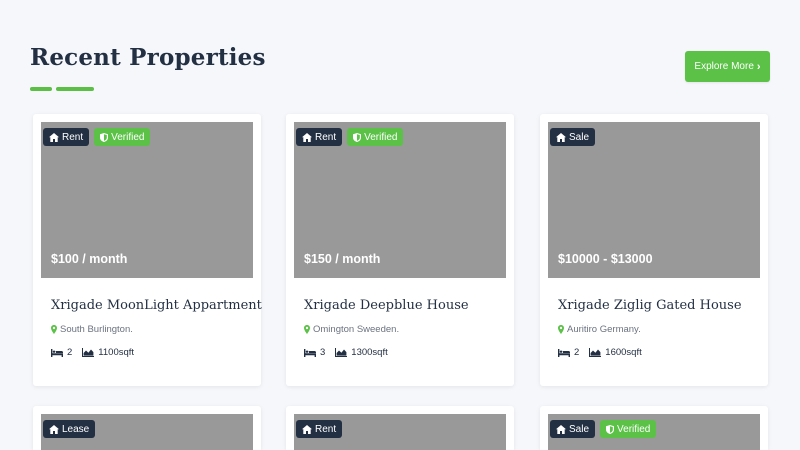 The height and width of the screenshot is (450, 800). Describe the element at coordinates (342, 259) in the screenshot. I see `property-price: $150 / month` at that location.